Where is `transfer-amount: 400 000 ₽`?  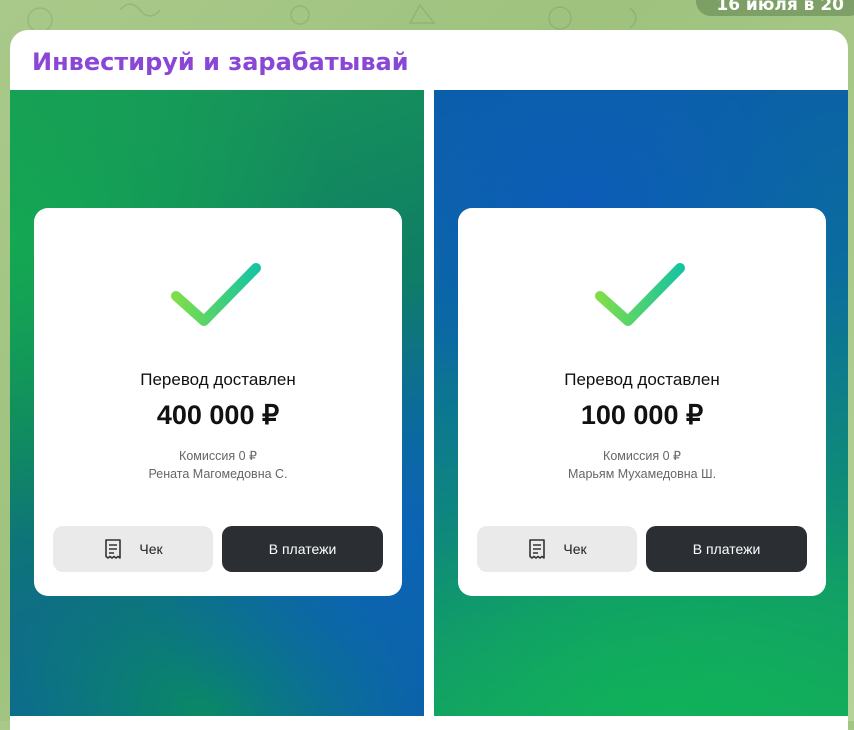 transfer-amount: 400 000 ₽ is located at coordinates (218, 415).